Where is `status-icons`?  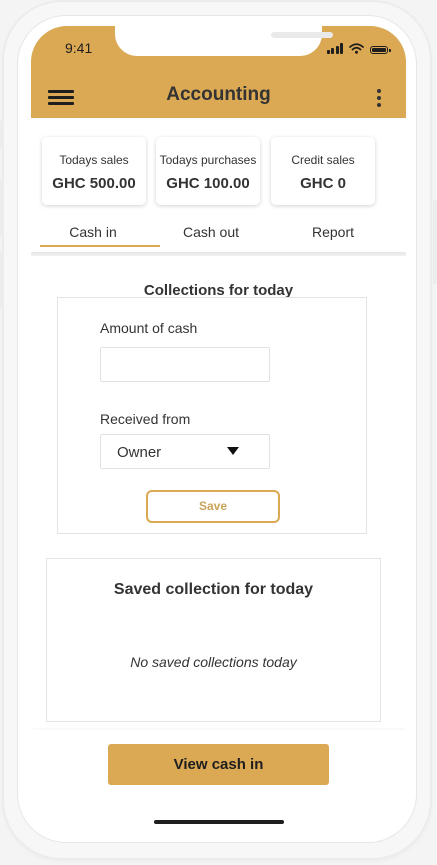
status-icons is located at coordinates (358, 48).